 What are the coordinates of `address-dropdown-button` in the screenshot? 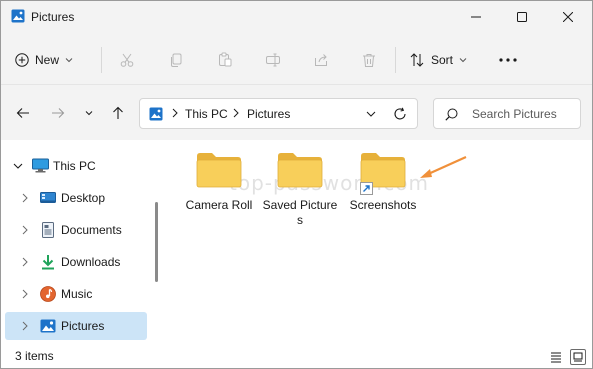 It's located at (371, 115).